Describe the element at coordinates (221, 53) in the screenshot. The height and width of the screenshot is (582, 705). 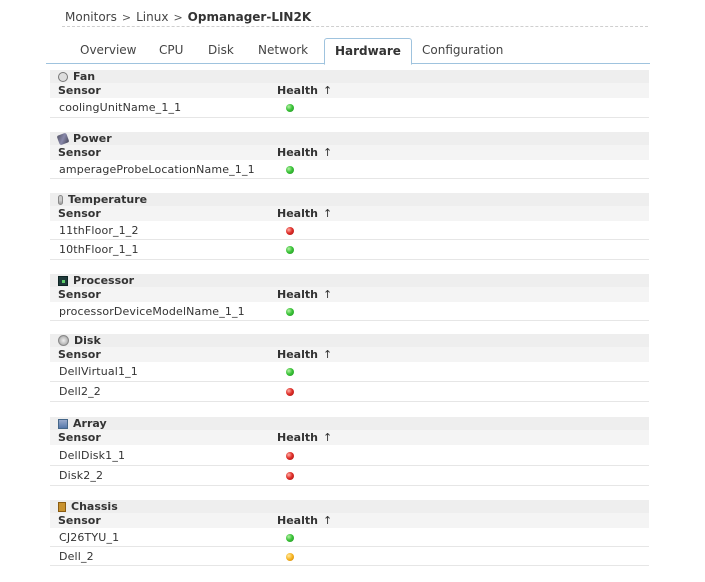
I see `tab-disk: Disk` at that location.